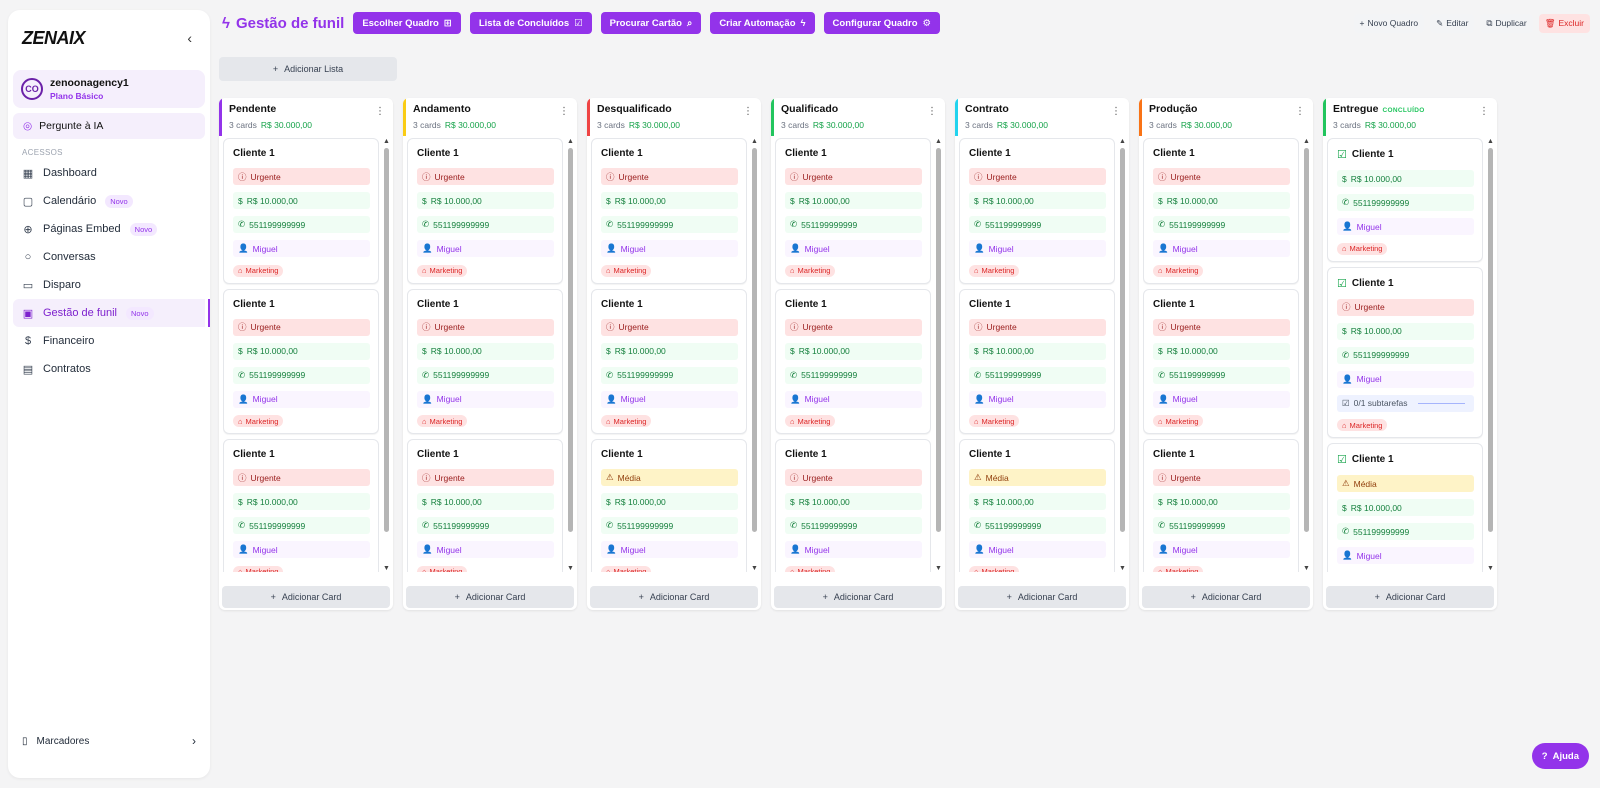 The image size is (1600, 788). What do you see at coordinates (308, 69) in the screenshot?
I see `add-list-button: + Adicionar Lista` at bounding box center [308, 69].